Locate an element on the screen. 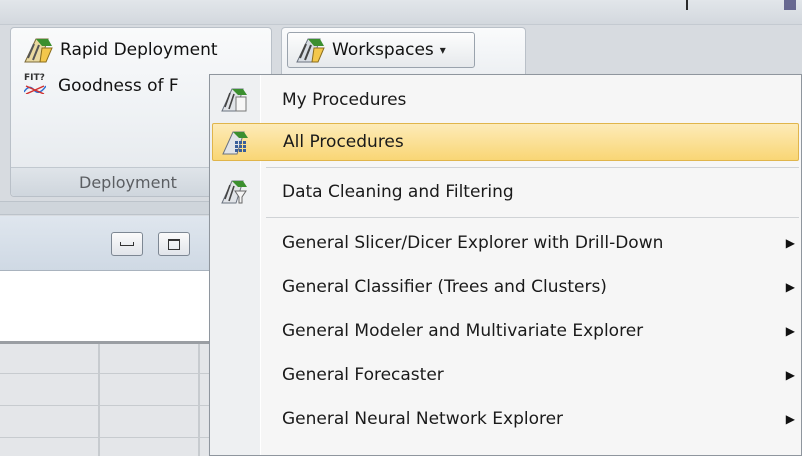 The height and width of the screenshot is (456, 802). rapid-deployment-label: Rapid Deployment is located at coordinates (139, 50).